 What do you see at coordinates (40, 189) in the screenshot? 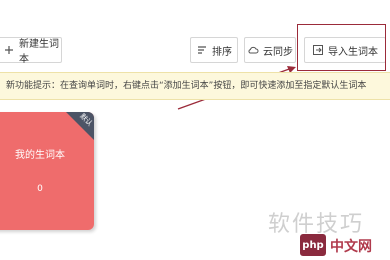
I see `wordbook-count: 0` at bounding box center [40, 189].